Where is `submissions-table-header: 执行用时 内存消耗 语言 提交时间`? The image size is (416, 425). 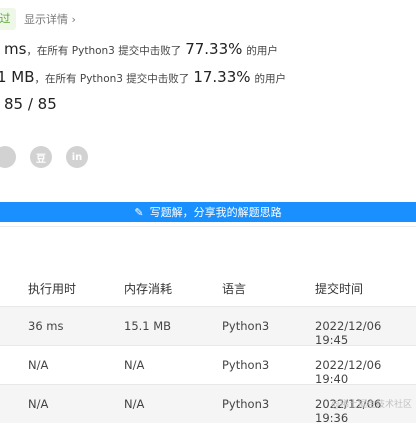 submissions-table-header: 执行用时 内存消耗 语言 提交时间 is located at coordinates (208, 286).